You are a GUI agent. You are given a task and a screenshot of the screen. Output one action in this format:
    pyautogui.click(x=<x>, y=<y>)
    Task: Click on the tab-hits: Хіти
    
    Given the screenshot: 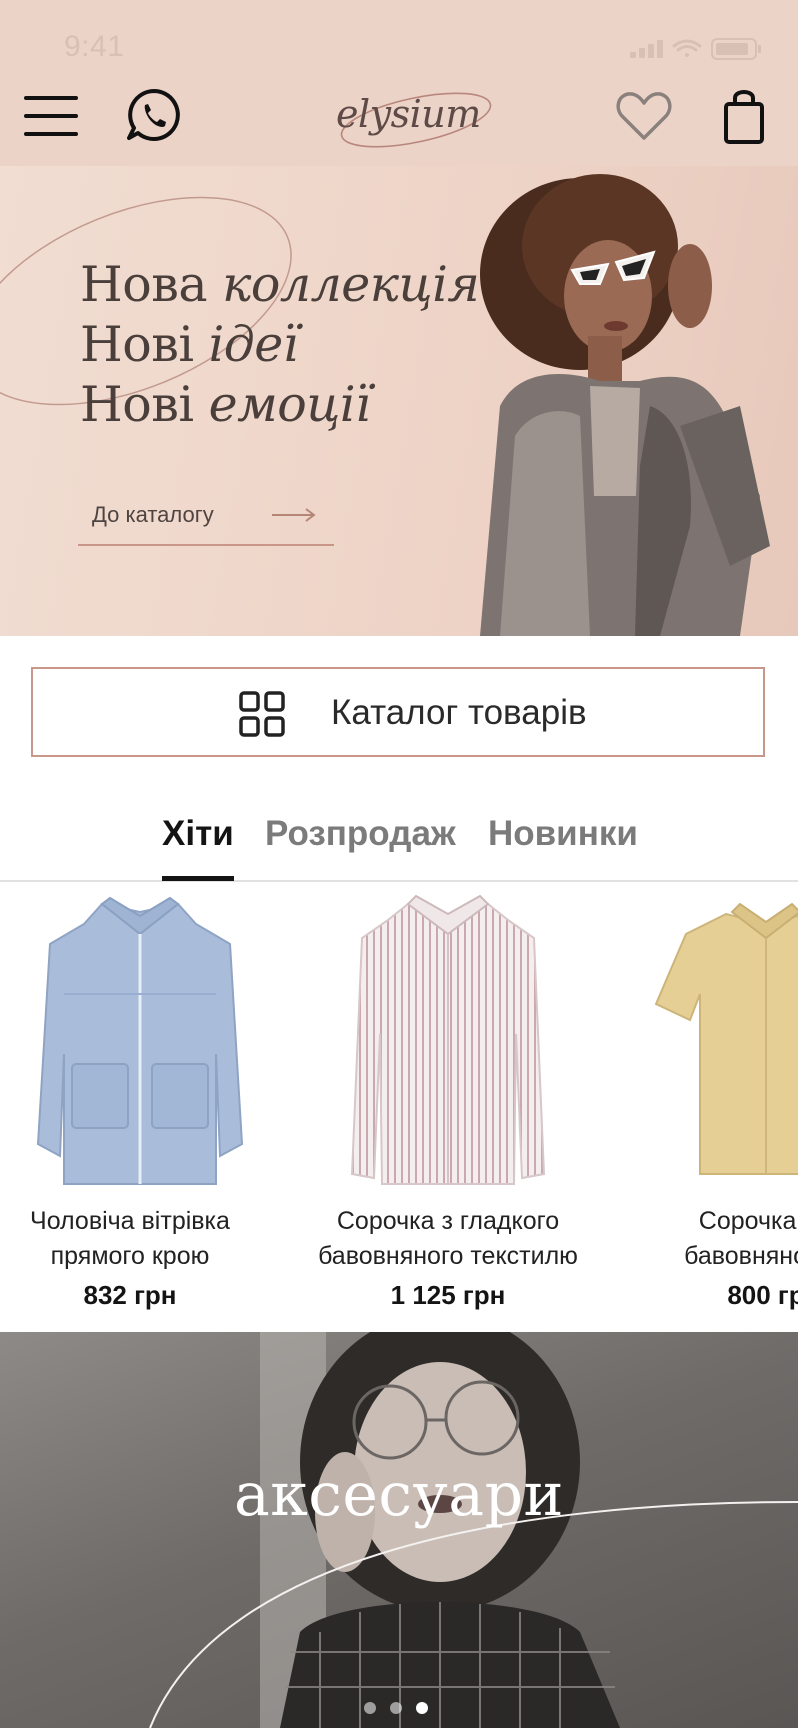 What is the action you would take?
    pyautogui.click(x=198, y=834)
    